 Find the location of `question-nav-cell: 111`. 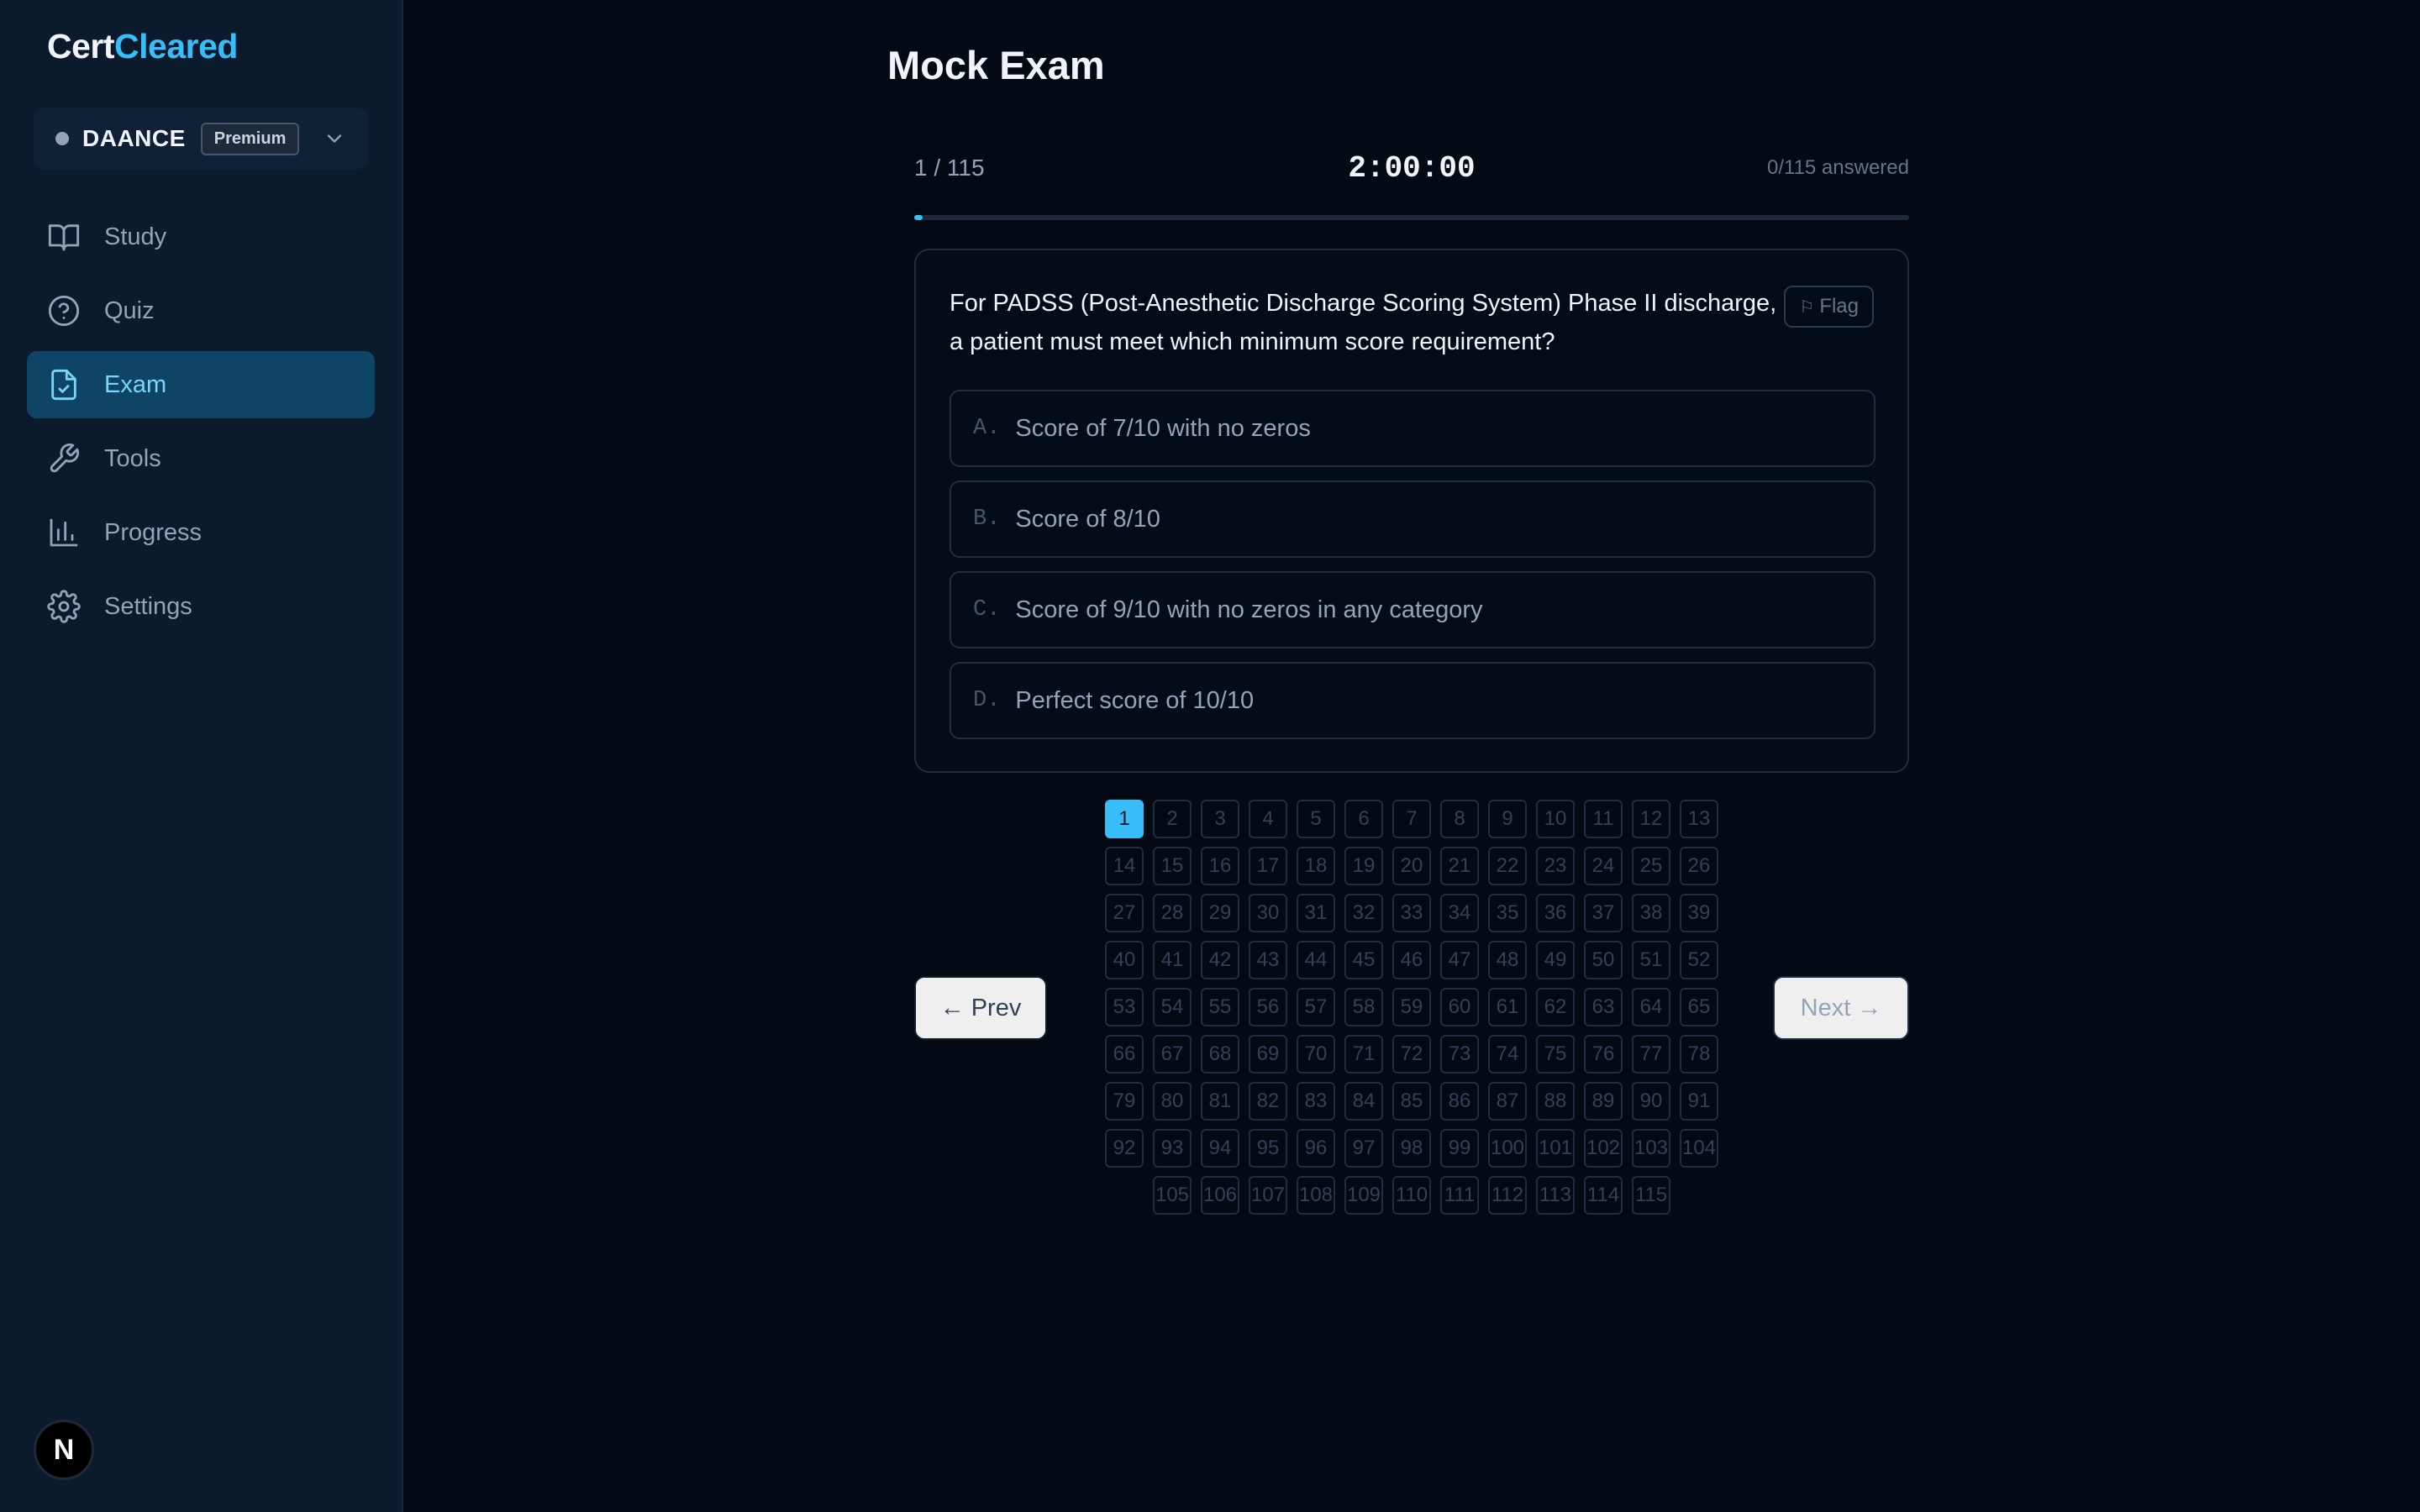

question-nav-cell: 111 is located at coordinates (1459, 1195).